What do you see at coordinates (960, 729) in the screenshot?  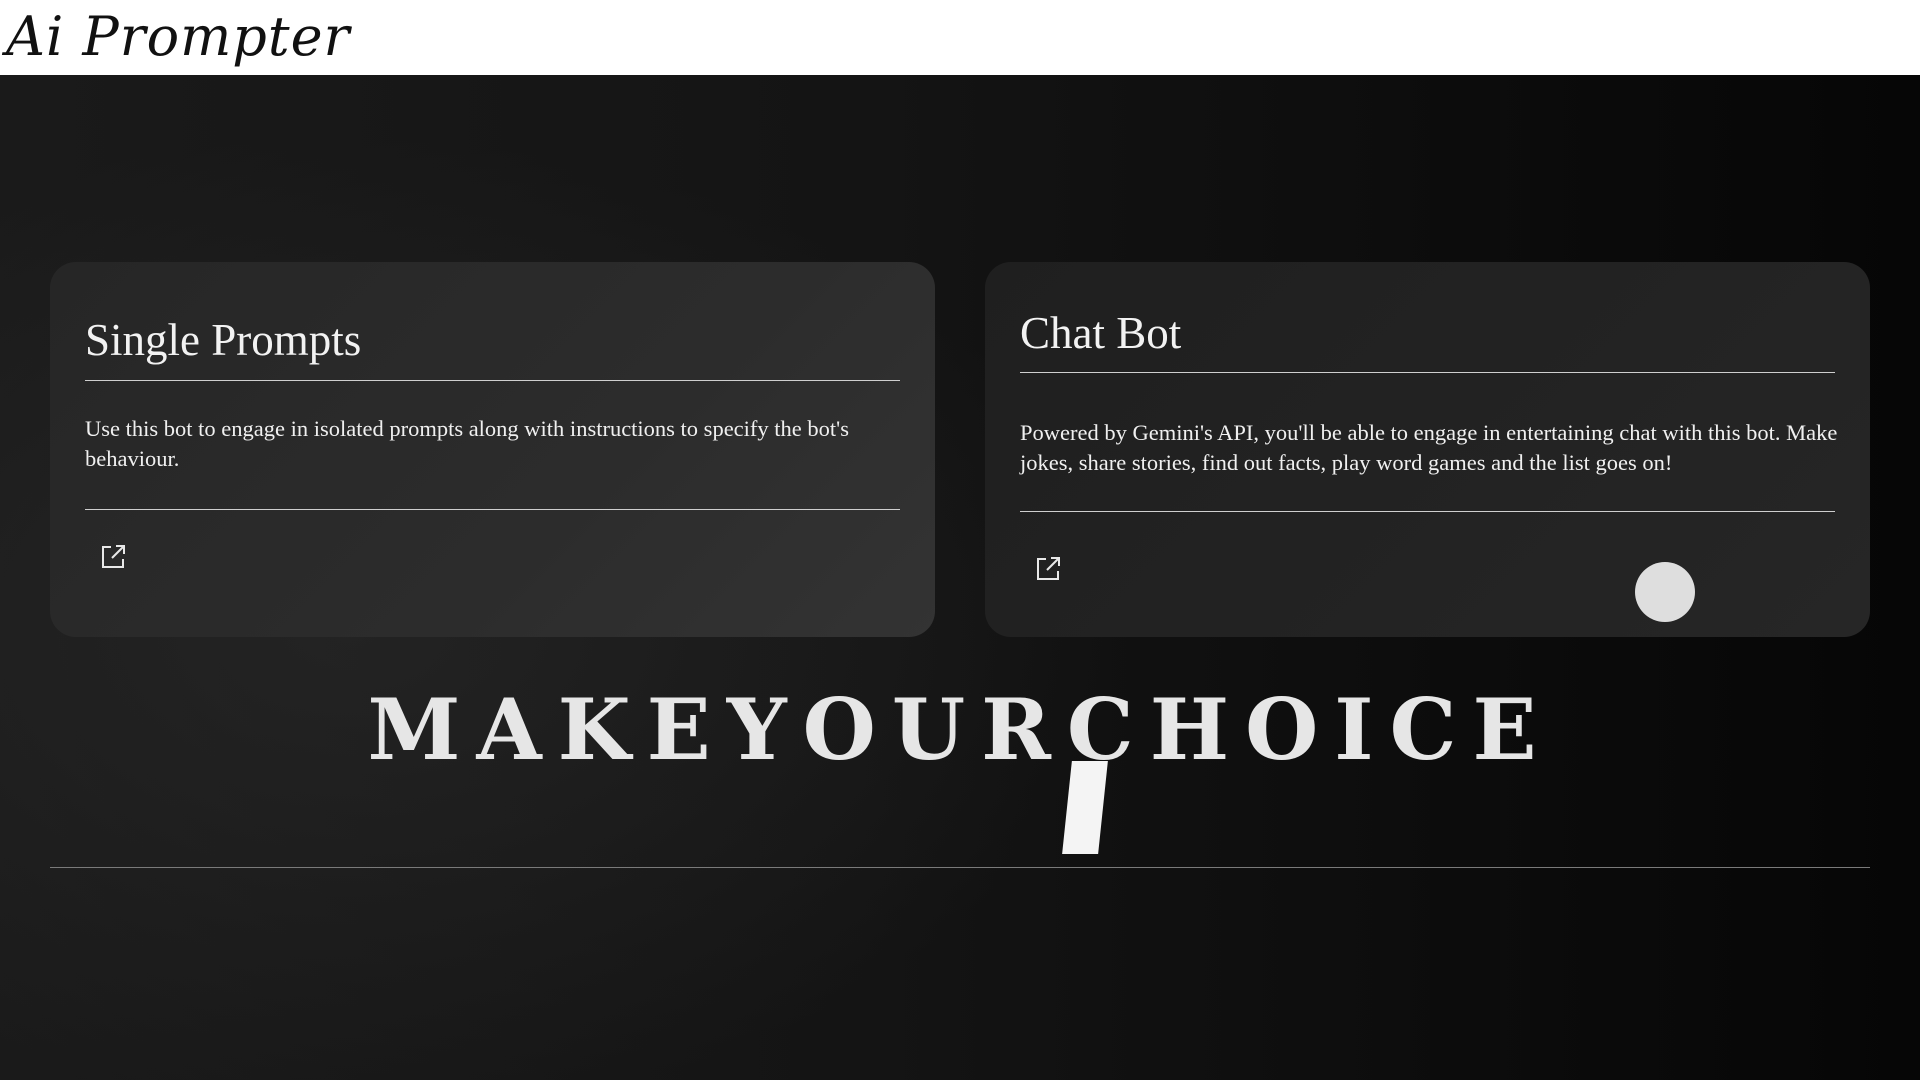 I see `headline: MAKEYOURCHOICE` at bounding box center [960, 729].